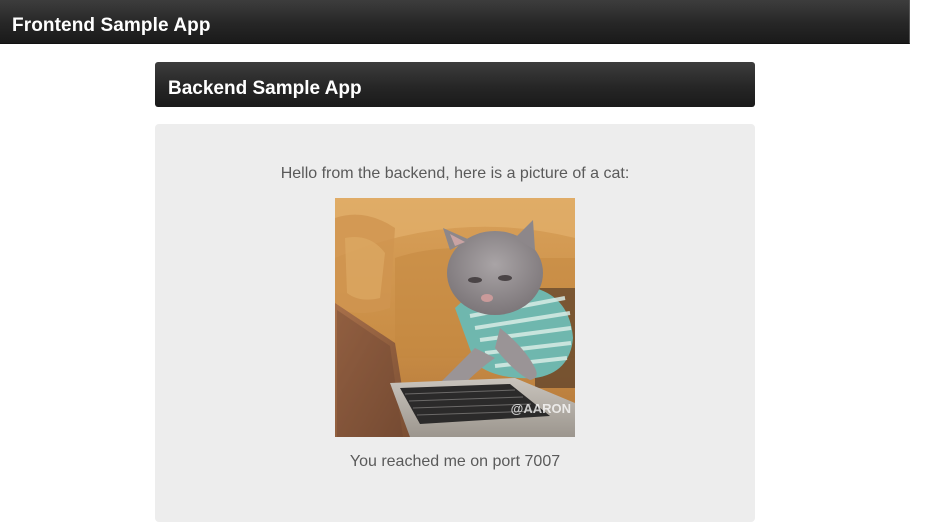  Describe the element at coordinates (455, 84) in the screenshot. I see `backend-header-bar: Backend Sample App` at that location.